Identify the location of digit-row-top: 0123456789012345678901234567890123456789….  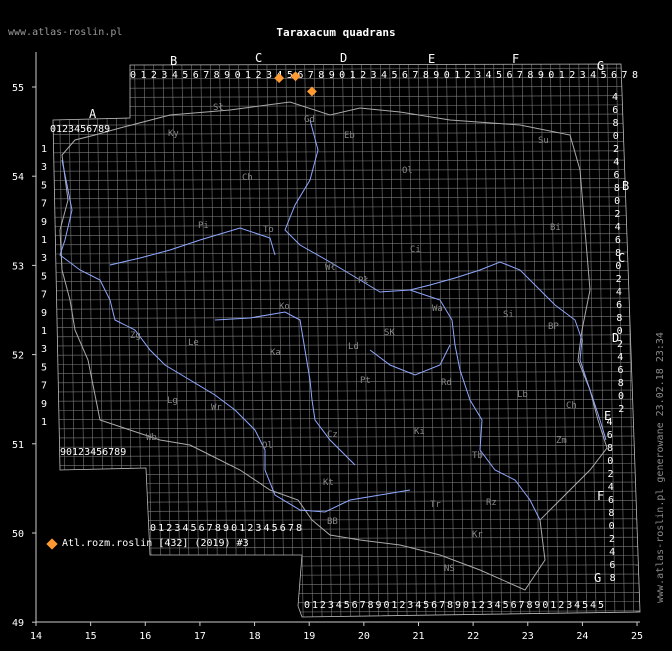
(384, 75).